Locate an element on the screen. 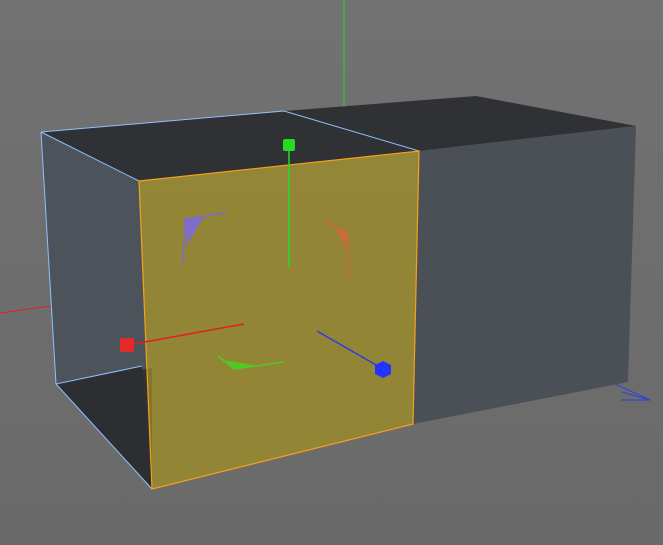  cube-bottom-shadow is located at coordinates (104, 427).